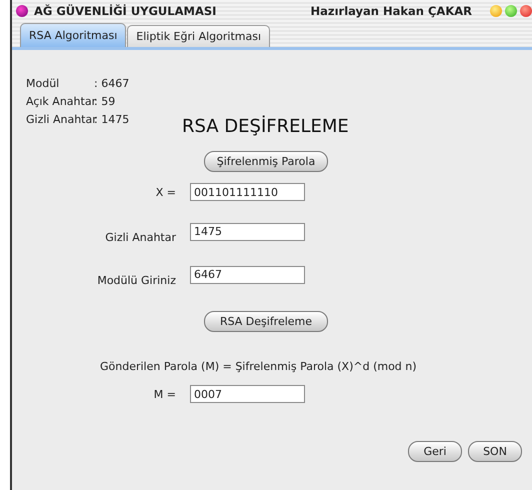  I want to click on window-icon, so click(22, 11).